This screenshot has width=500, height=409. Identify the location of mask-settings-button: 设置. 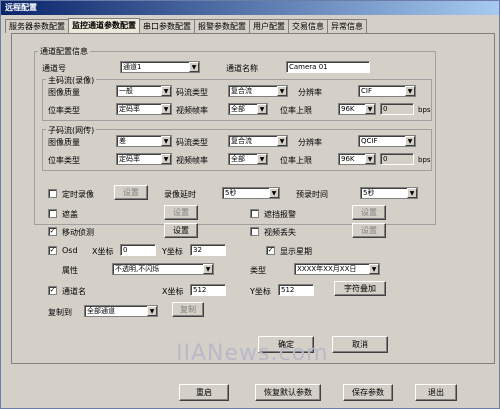
(181, 212).